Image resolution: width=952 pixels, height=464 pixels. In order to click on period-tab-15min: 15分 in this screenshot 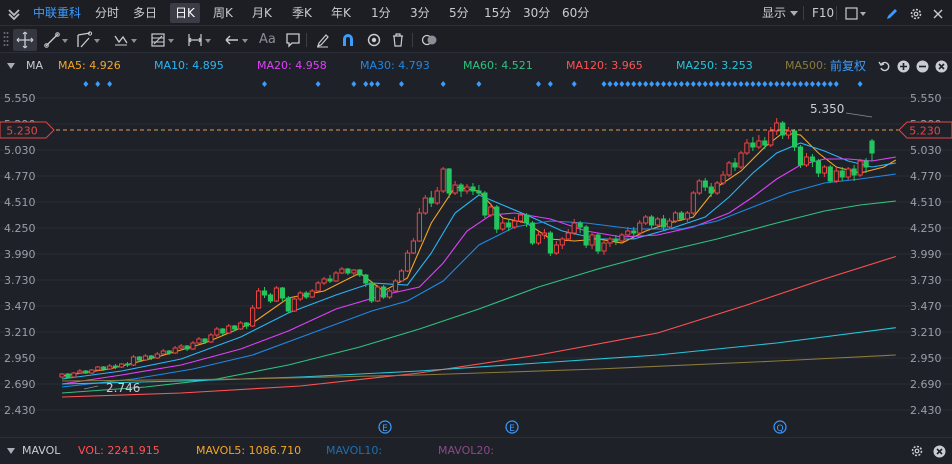, I will do `click(497, 13)`.